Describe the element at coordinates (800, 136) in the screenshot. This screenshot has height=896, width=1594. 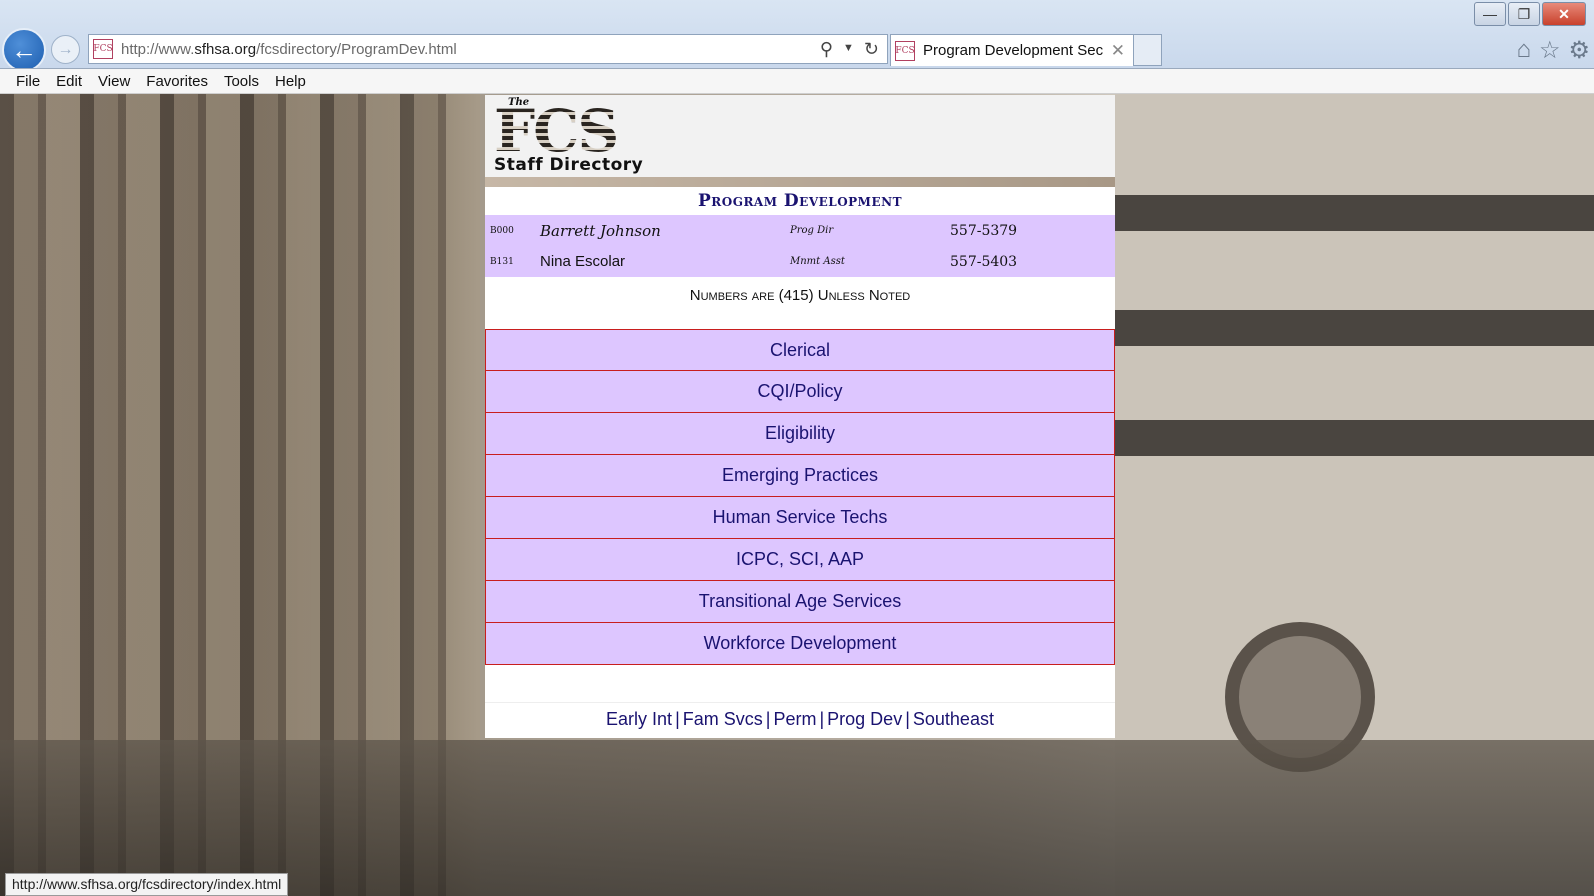
I see `header-band: FCS The Staff Directory` at that location.